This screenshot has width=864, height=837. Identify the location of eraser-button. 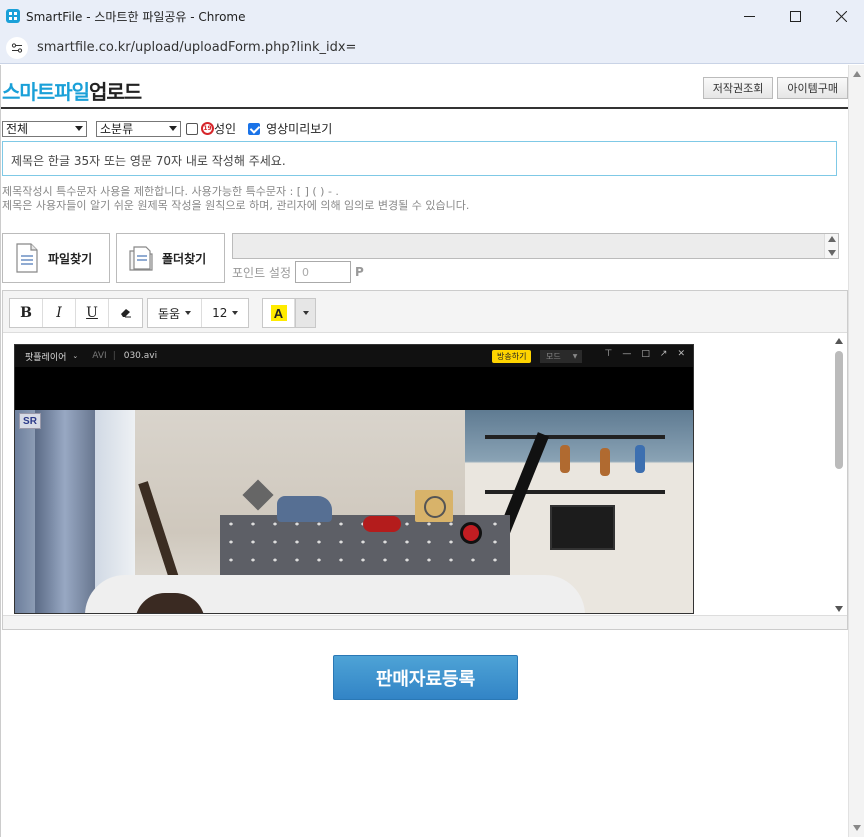
(125, 313).